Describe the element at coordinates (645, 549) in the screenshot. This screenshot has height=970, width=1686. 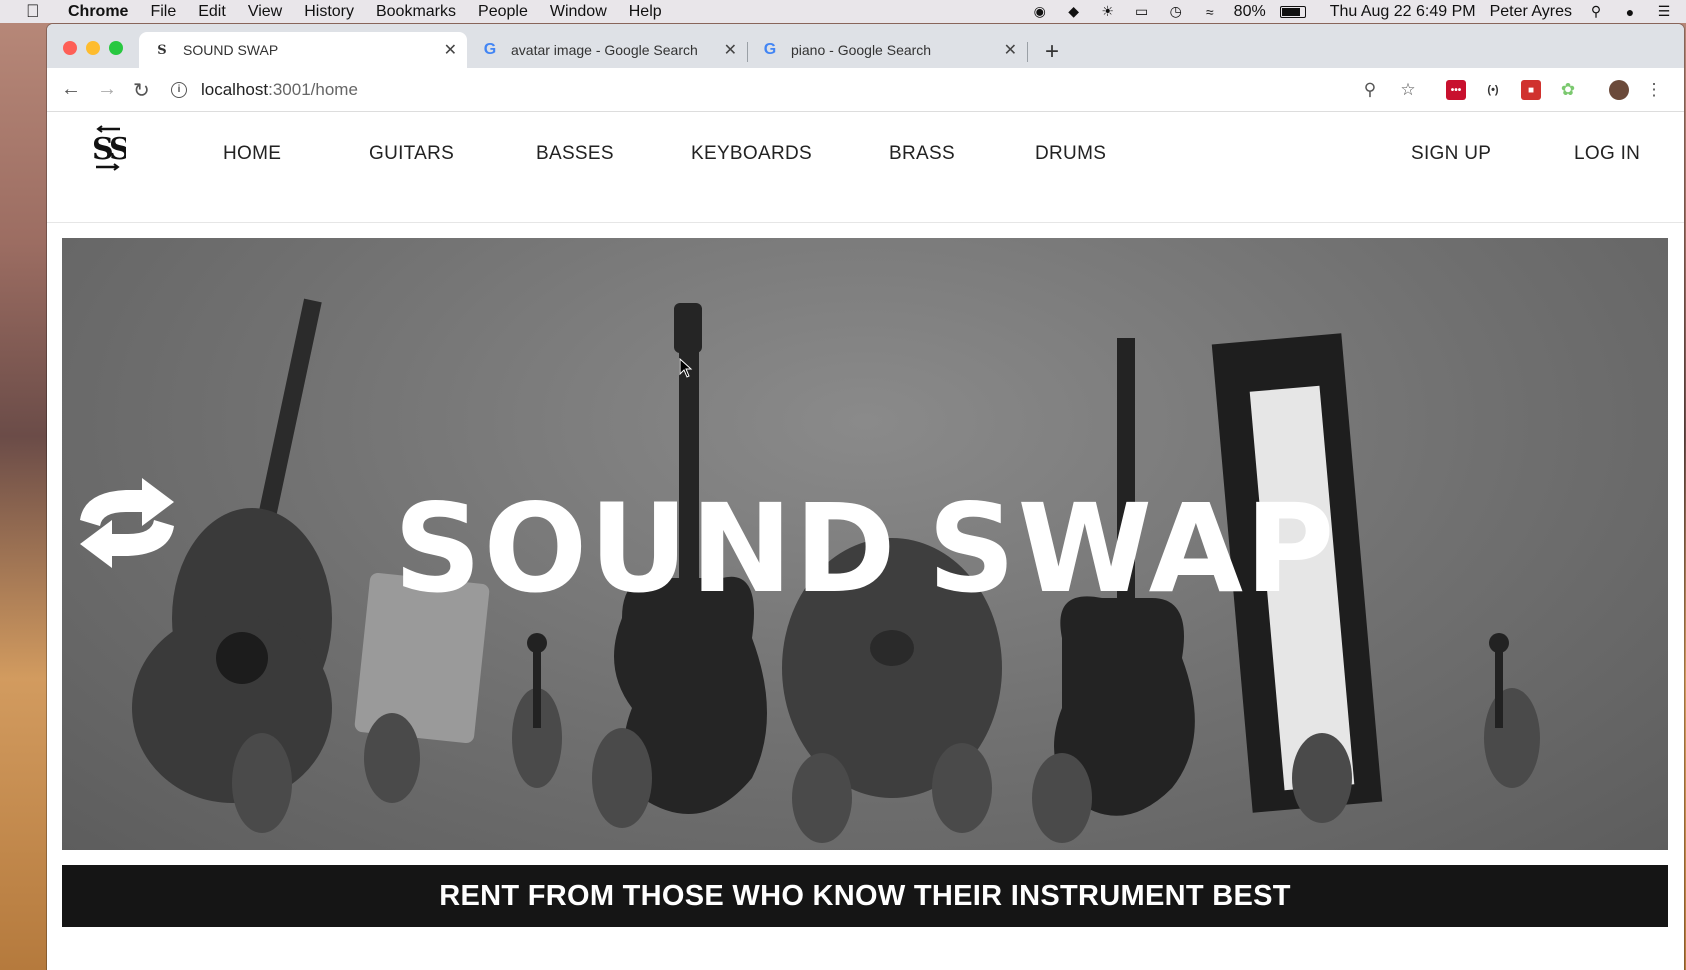
I see `hero-title-left: SOUND` at that location.